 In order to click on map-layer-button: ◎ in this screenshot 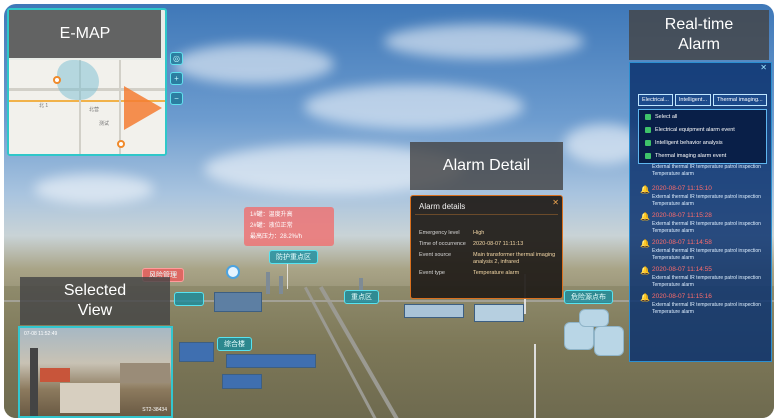, I will do `click(176, 58)`.